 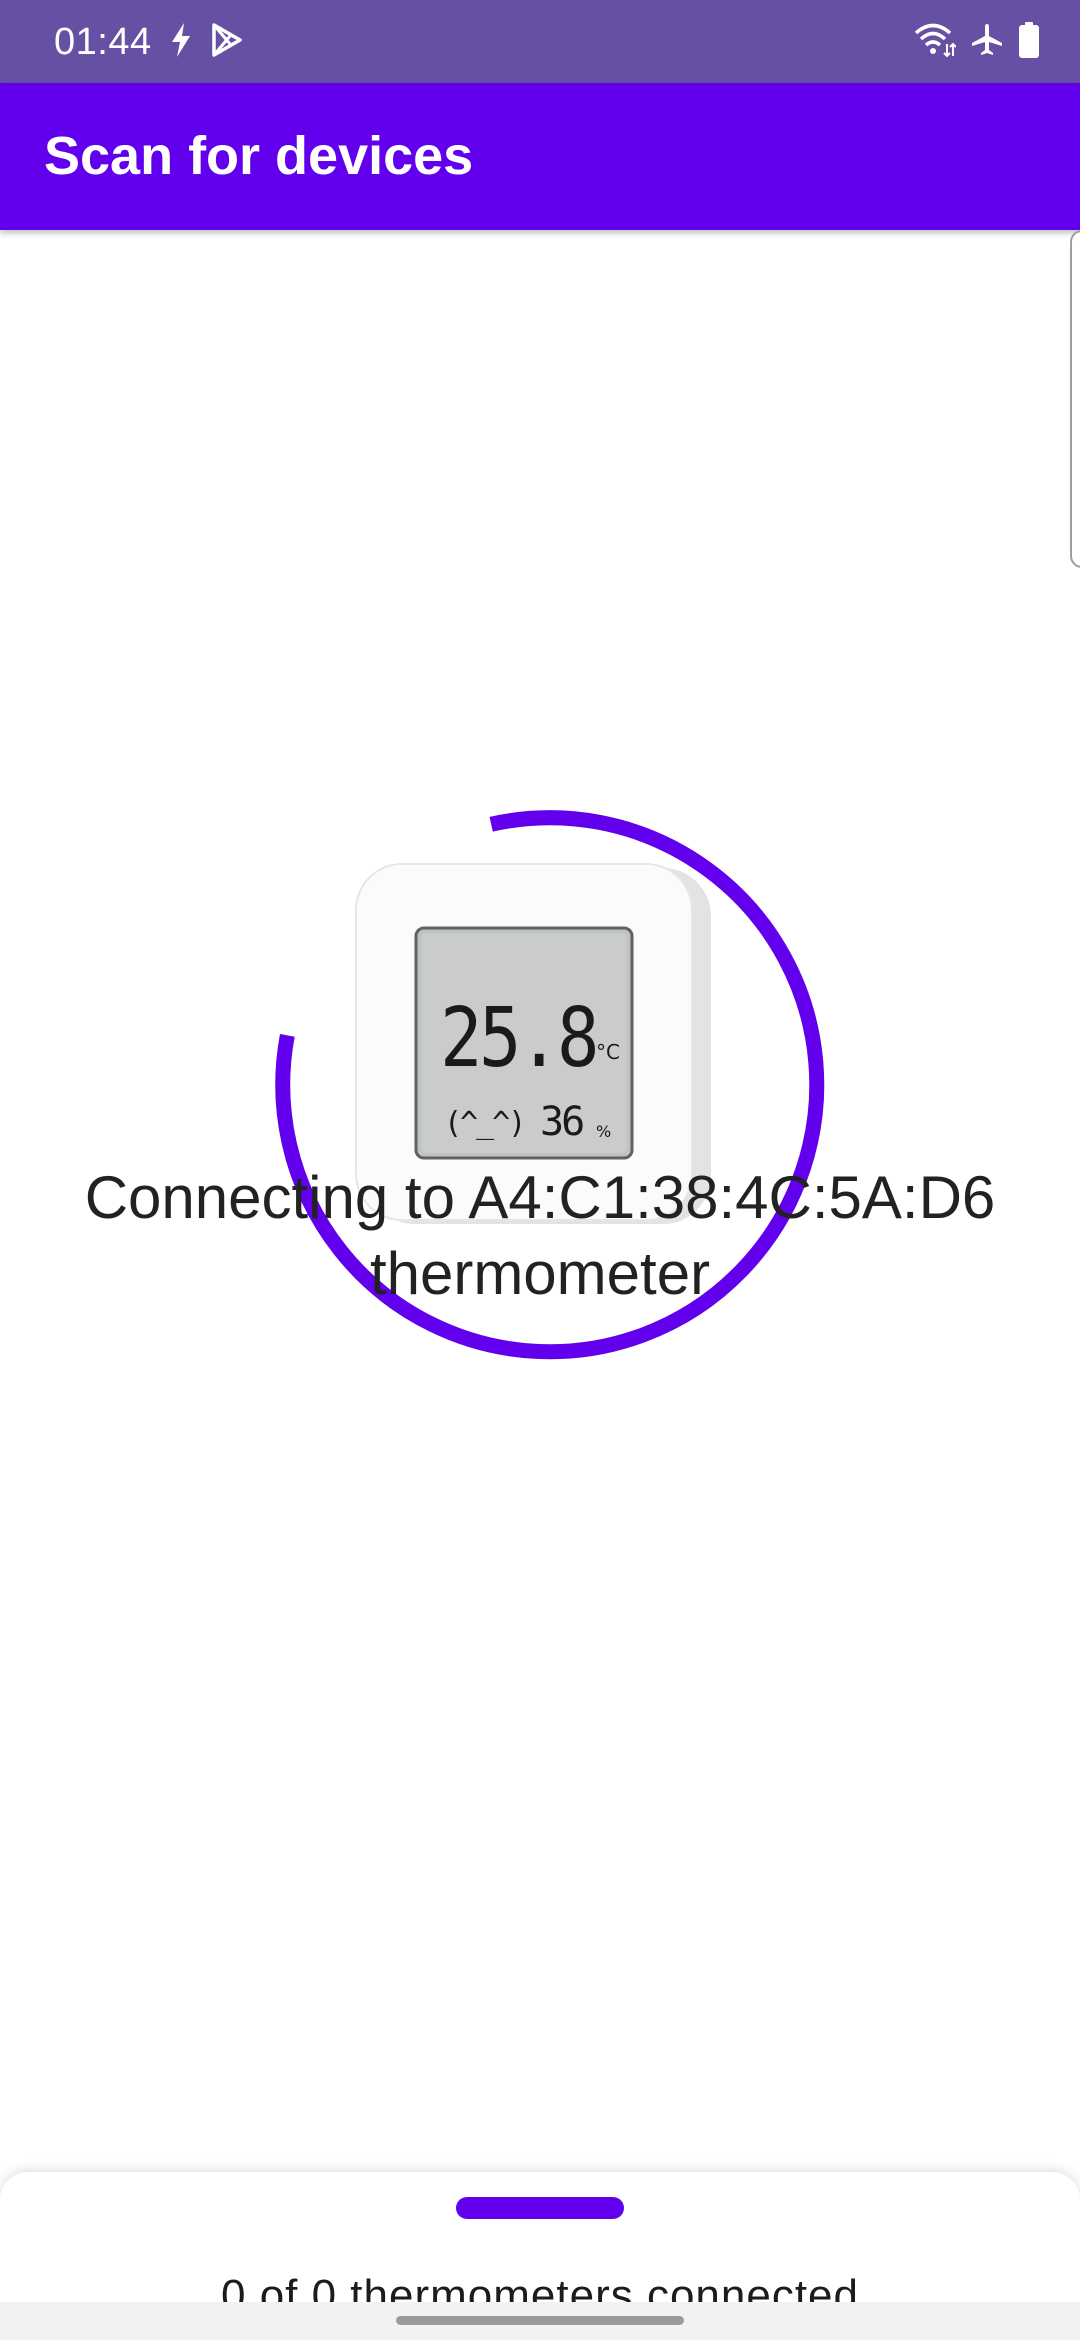 I want to click on connection-status-line1: Connecting to A4:C1:38:4C:5A:D6, so click(x=540, y=1197).